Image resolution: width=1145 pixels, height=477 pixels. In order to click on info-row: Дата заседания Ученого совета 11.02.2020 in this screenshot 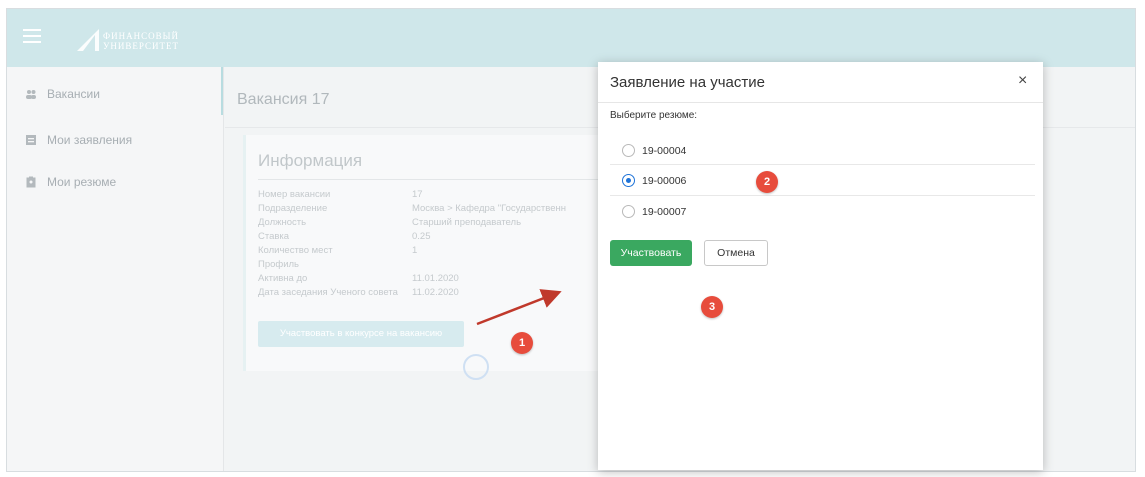, I will do `click(438, 292)`.